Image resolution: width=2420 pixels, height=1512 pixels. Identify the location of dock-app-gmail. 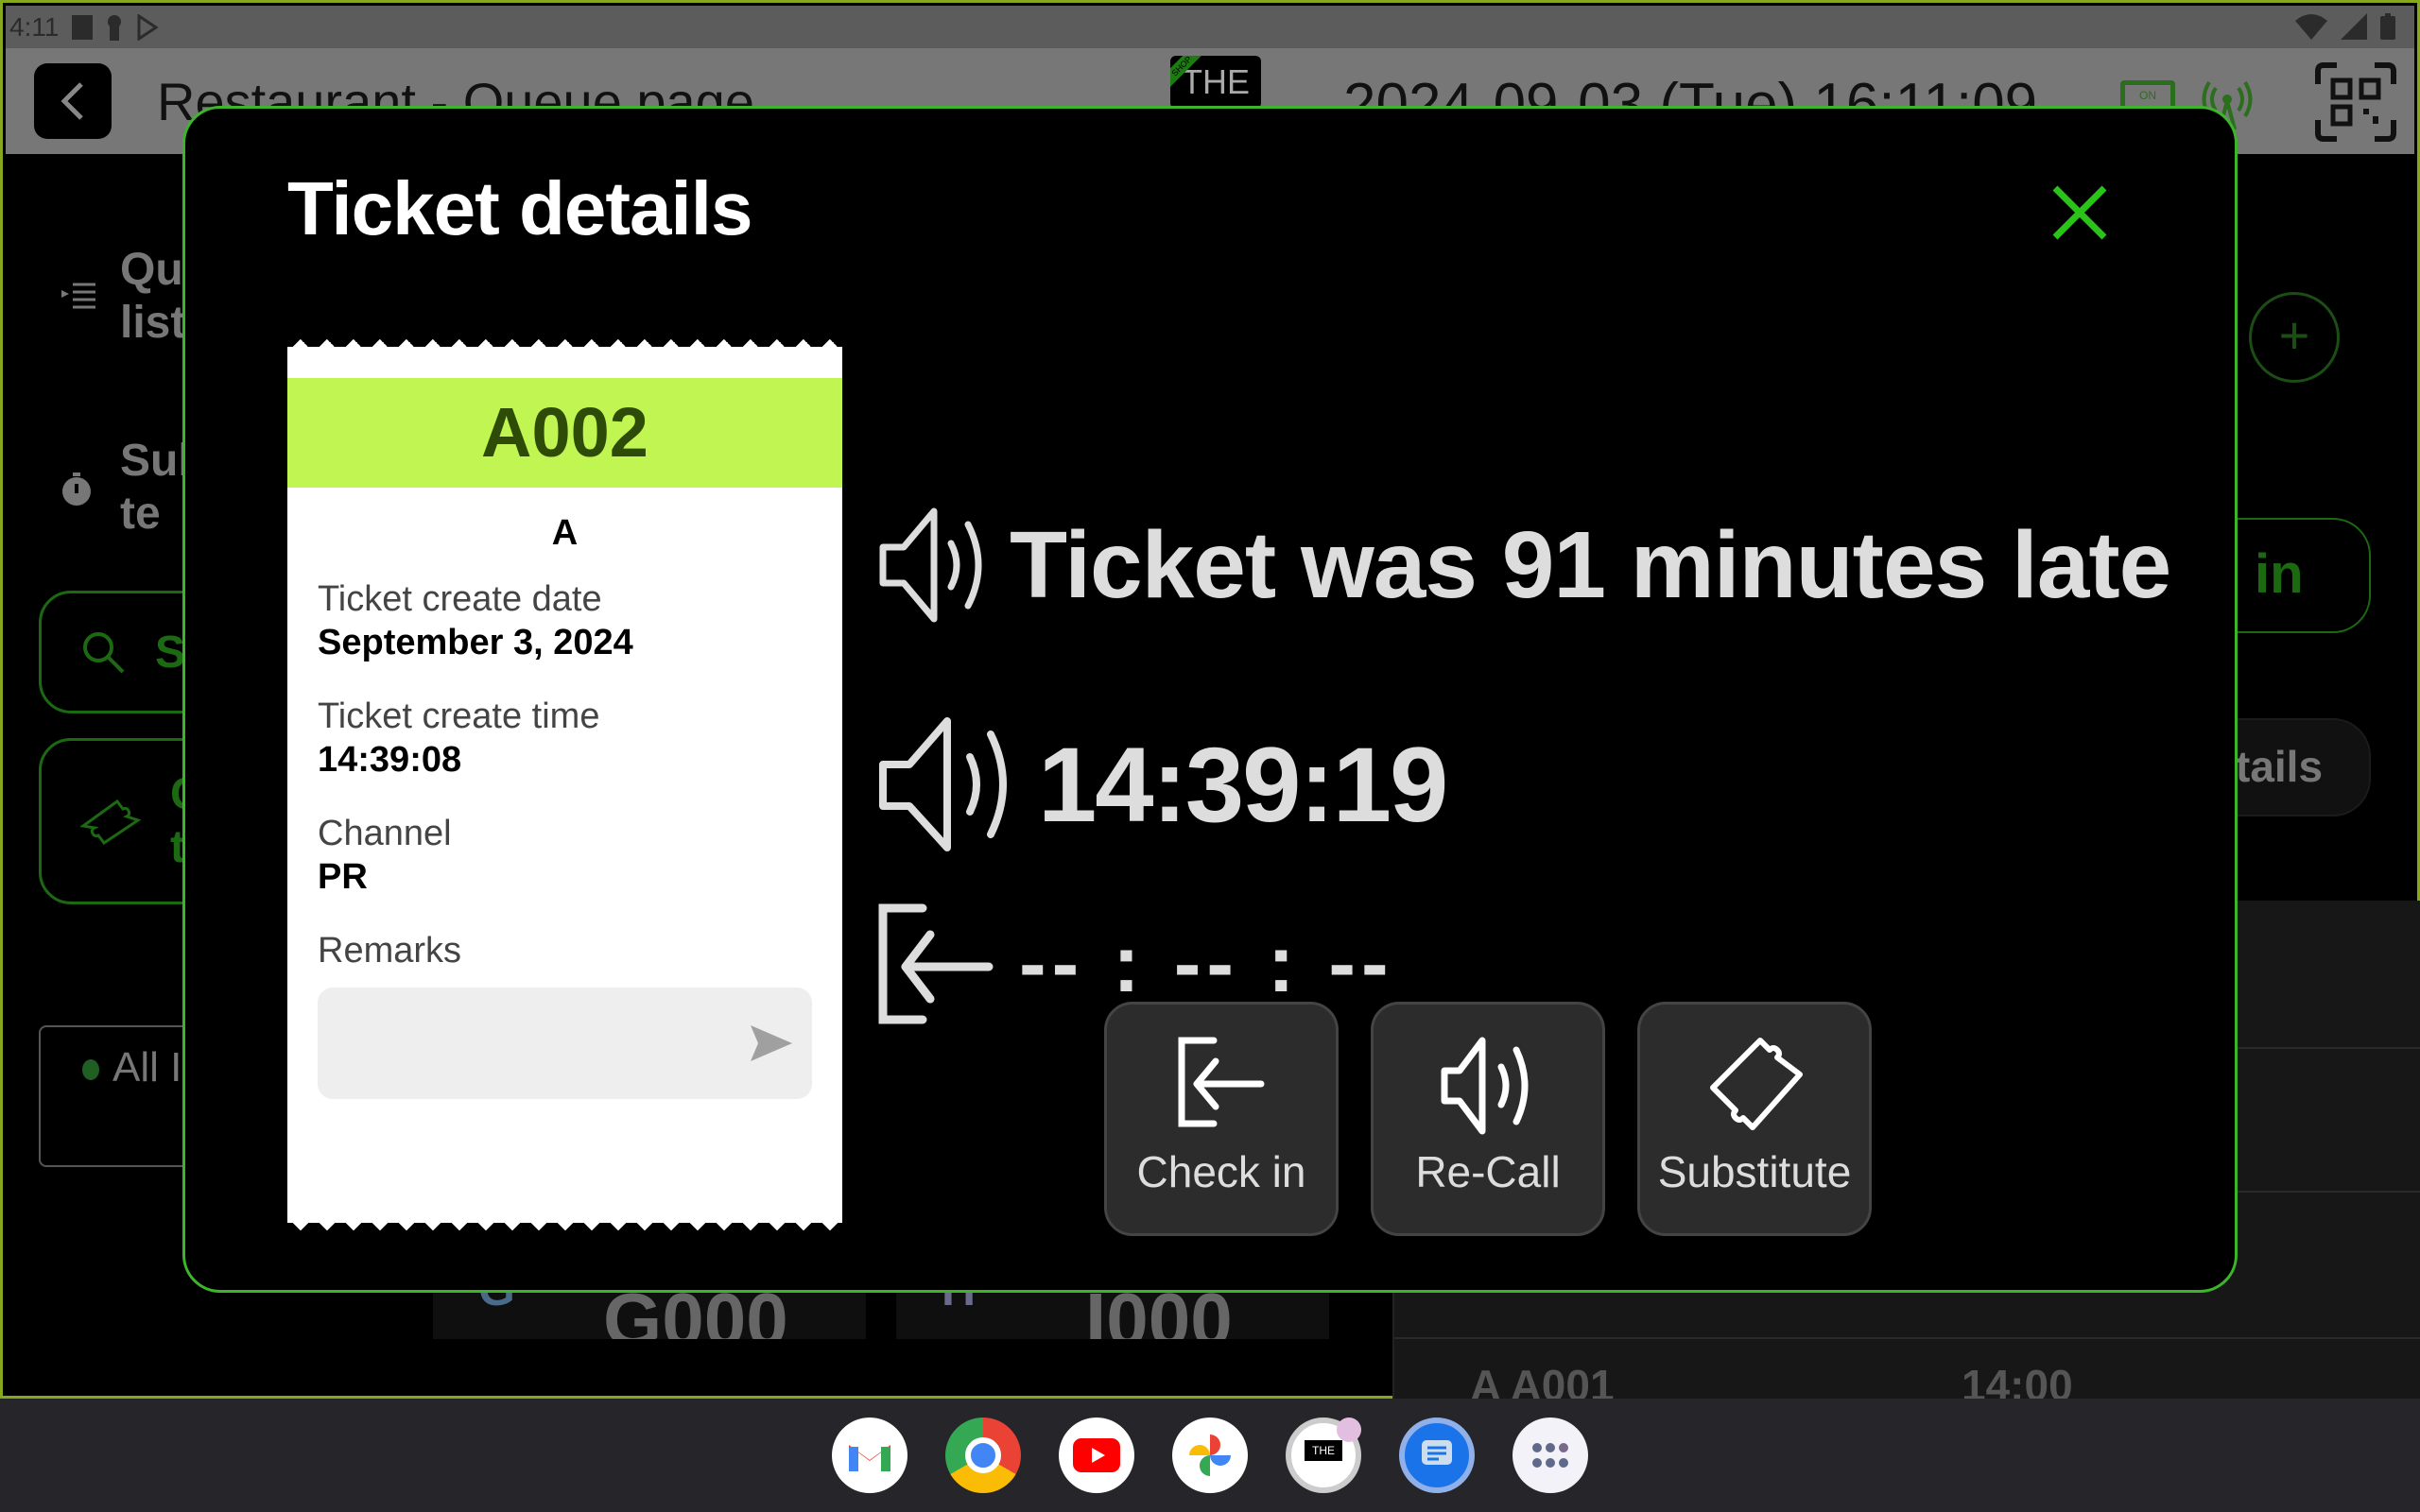
(870, 1455).